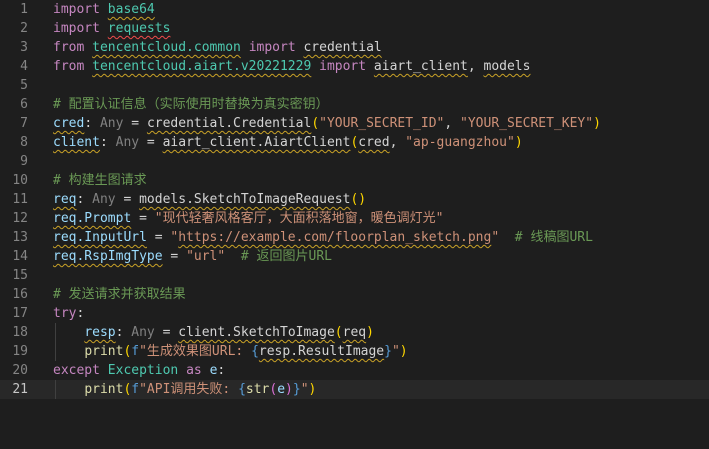 This screenshot has width=709, height=449. Describe the element at coordinates (20, 180) in the screenshot. I see `line-number: 10` at that location.